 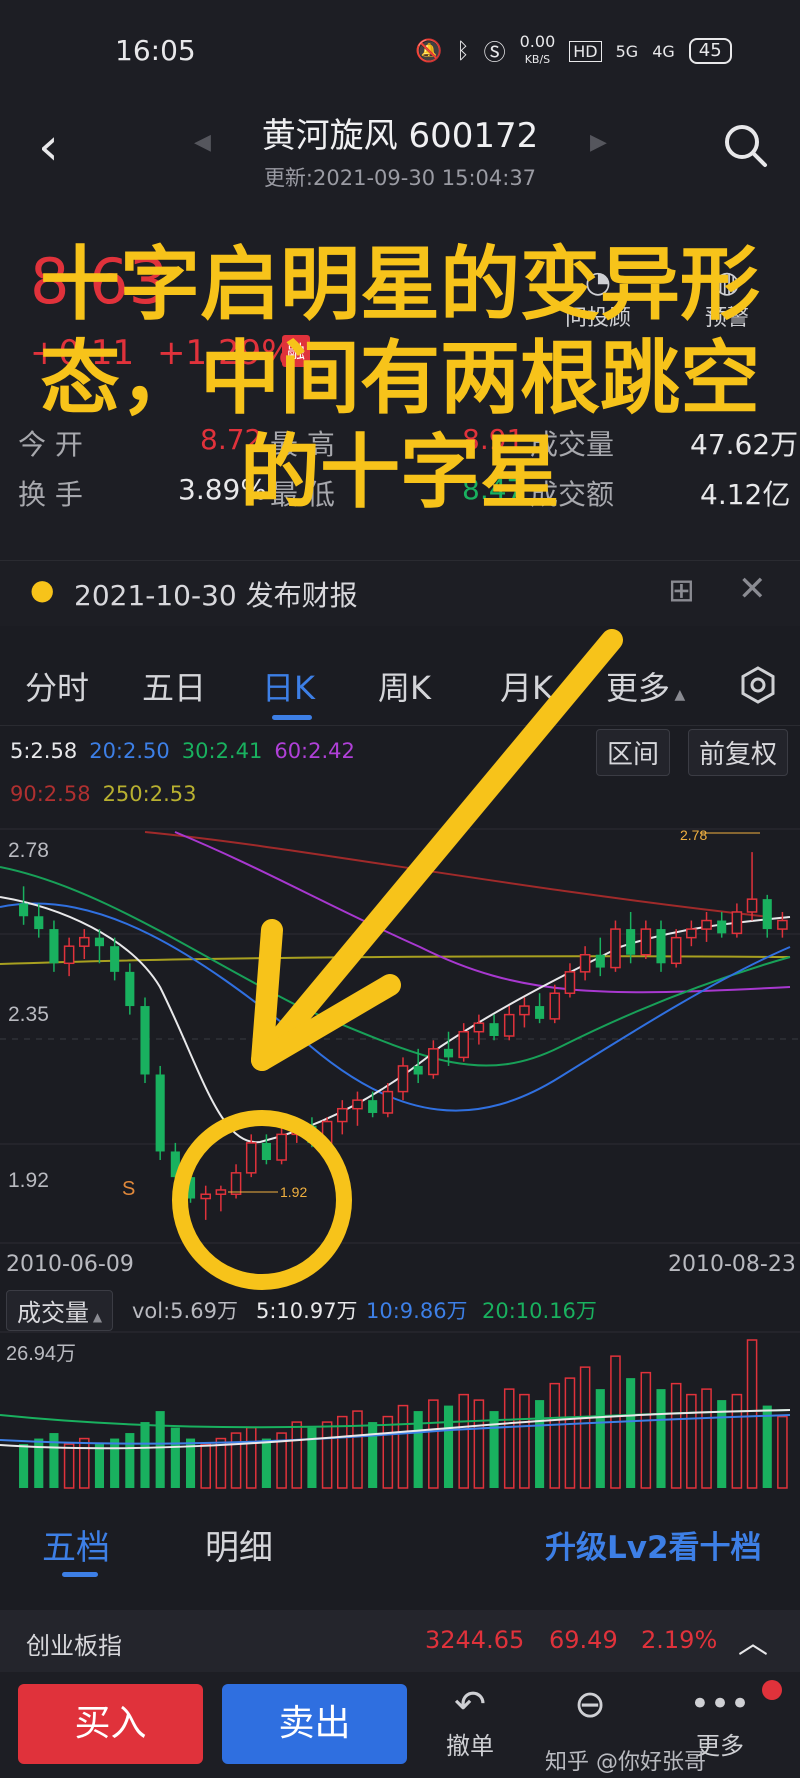 What do you see at coordinates (155, 50) in the screenshot?
I see `status-time: 16:05` at bounding box center [155, 50].